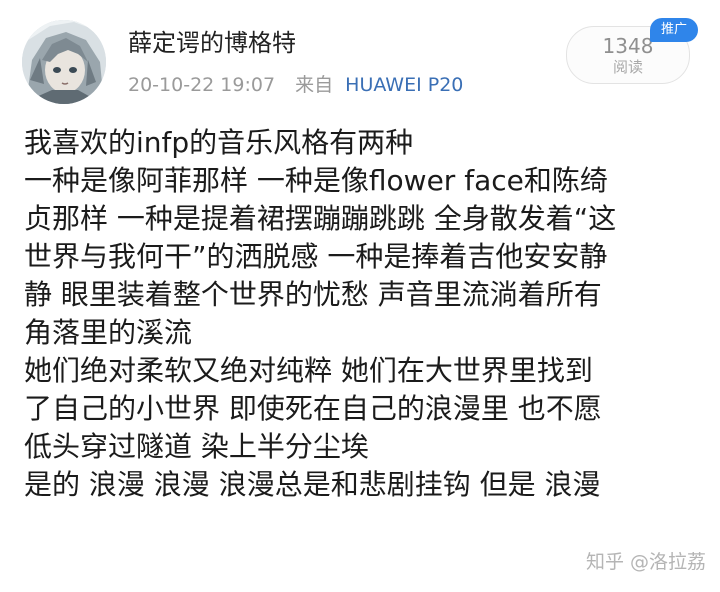 Image resolution: width=720 pixels, height=592 pixels. Describe the element at coordinates (320, 218) in the screenshot. I see `content-line: 贞那样 一种是提着裙摆蹦蹦跳跳 全身散发着“这` at that location.